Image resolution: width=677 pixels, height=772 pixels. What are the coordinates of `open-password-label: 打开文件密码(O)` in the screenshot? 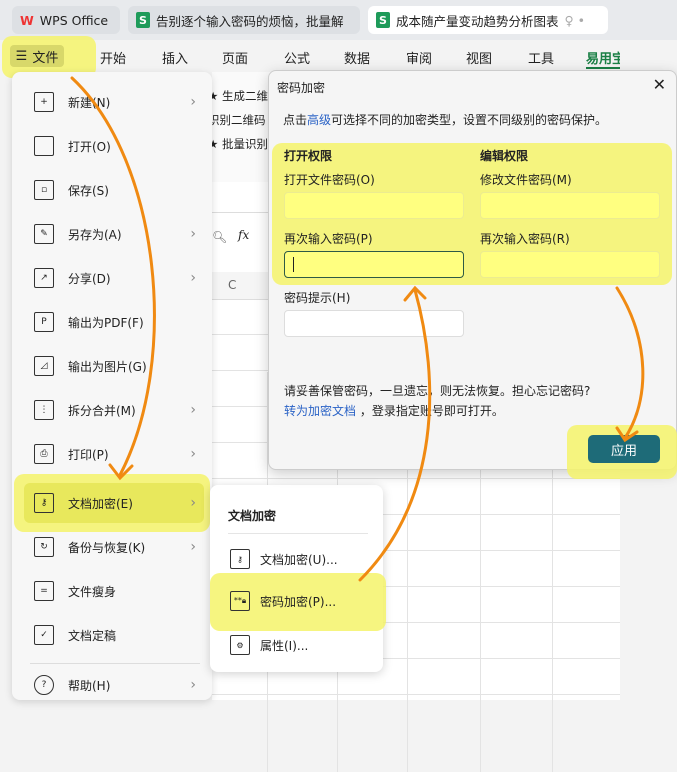 It's located at (329, 180).